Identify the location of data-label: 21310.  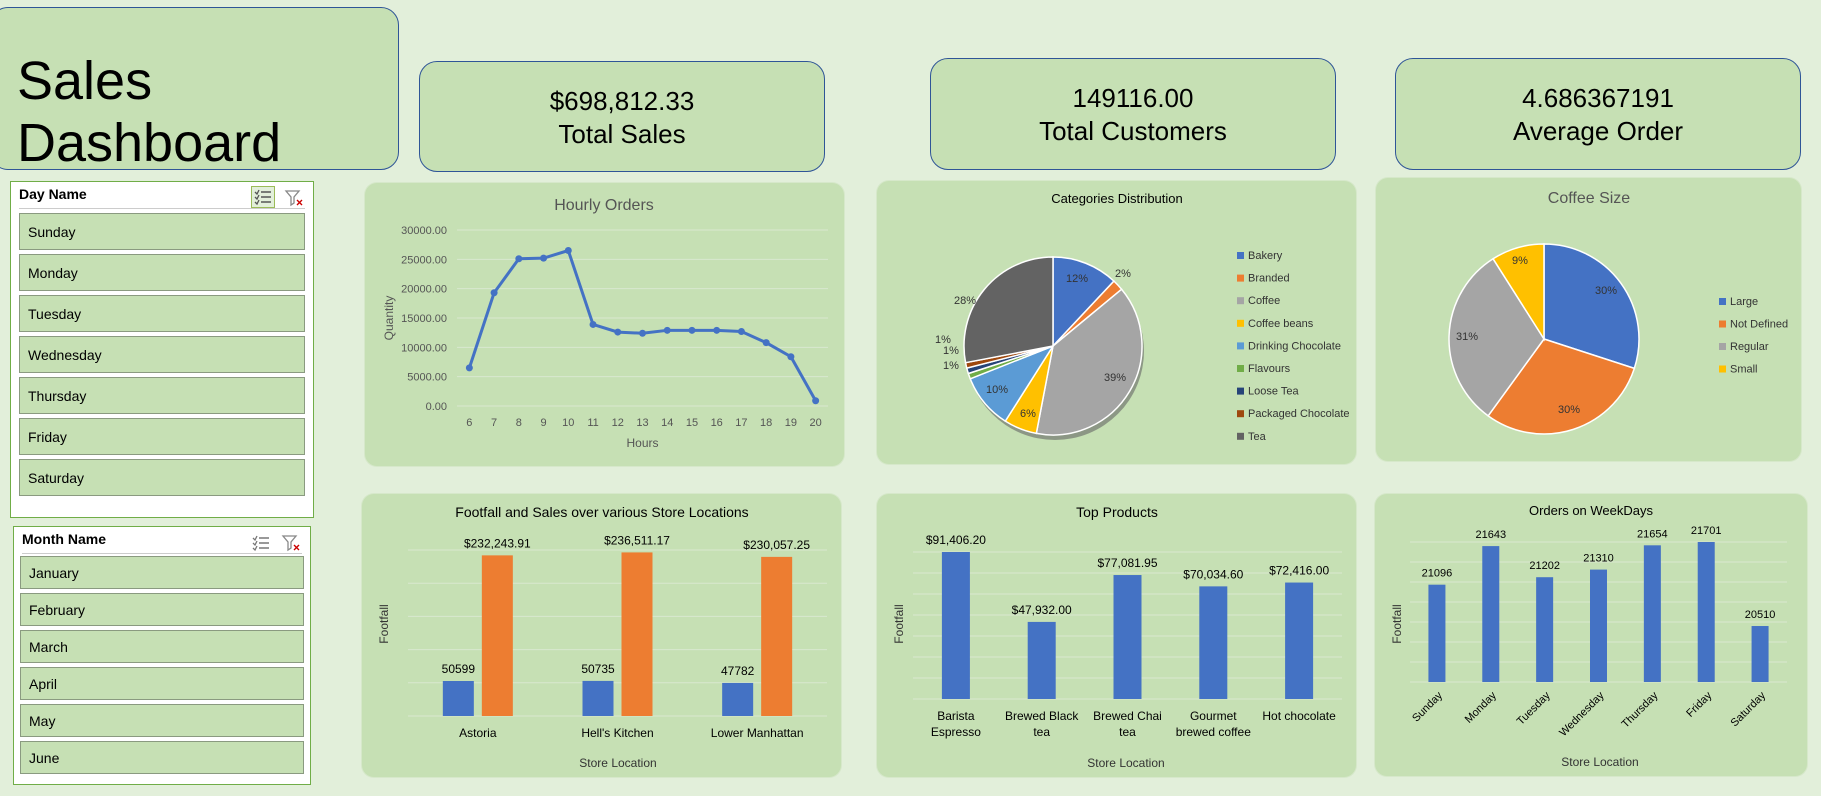
(1598, 559).